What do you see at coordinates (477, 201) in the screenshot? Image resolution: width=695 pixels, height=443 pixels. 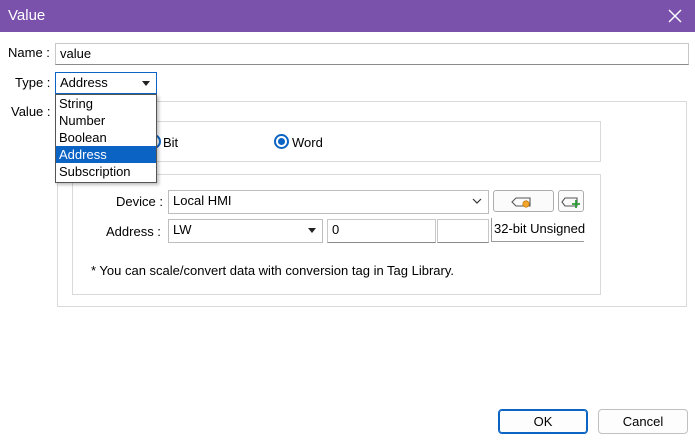 I see `chevron-down-icon` at bounding box center [477, 201].